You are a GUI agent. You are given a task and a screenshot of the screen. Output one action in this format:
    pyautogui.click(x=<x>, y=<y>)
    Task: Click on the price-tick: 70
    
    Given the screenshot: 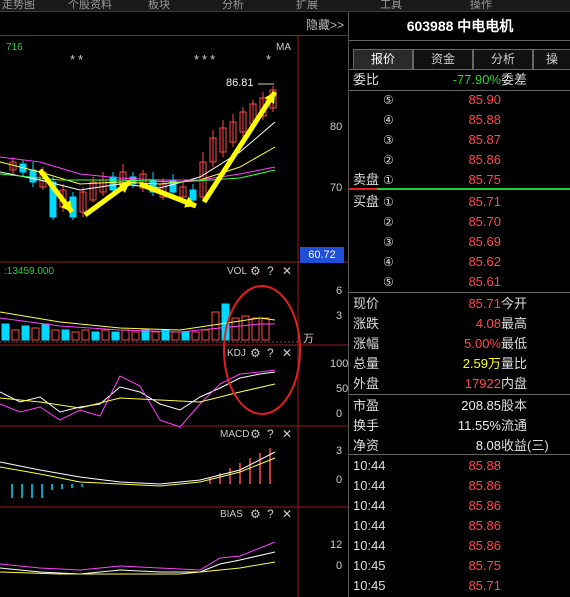 What is the action you would take?
    pyautogui.click(x=336, y=188)
    